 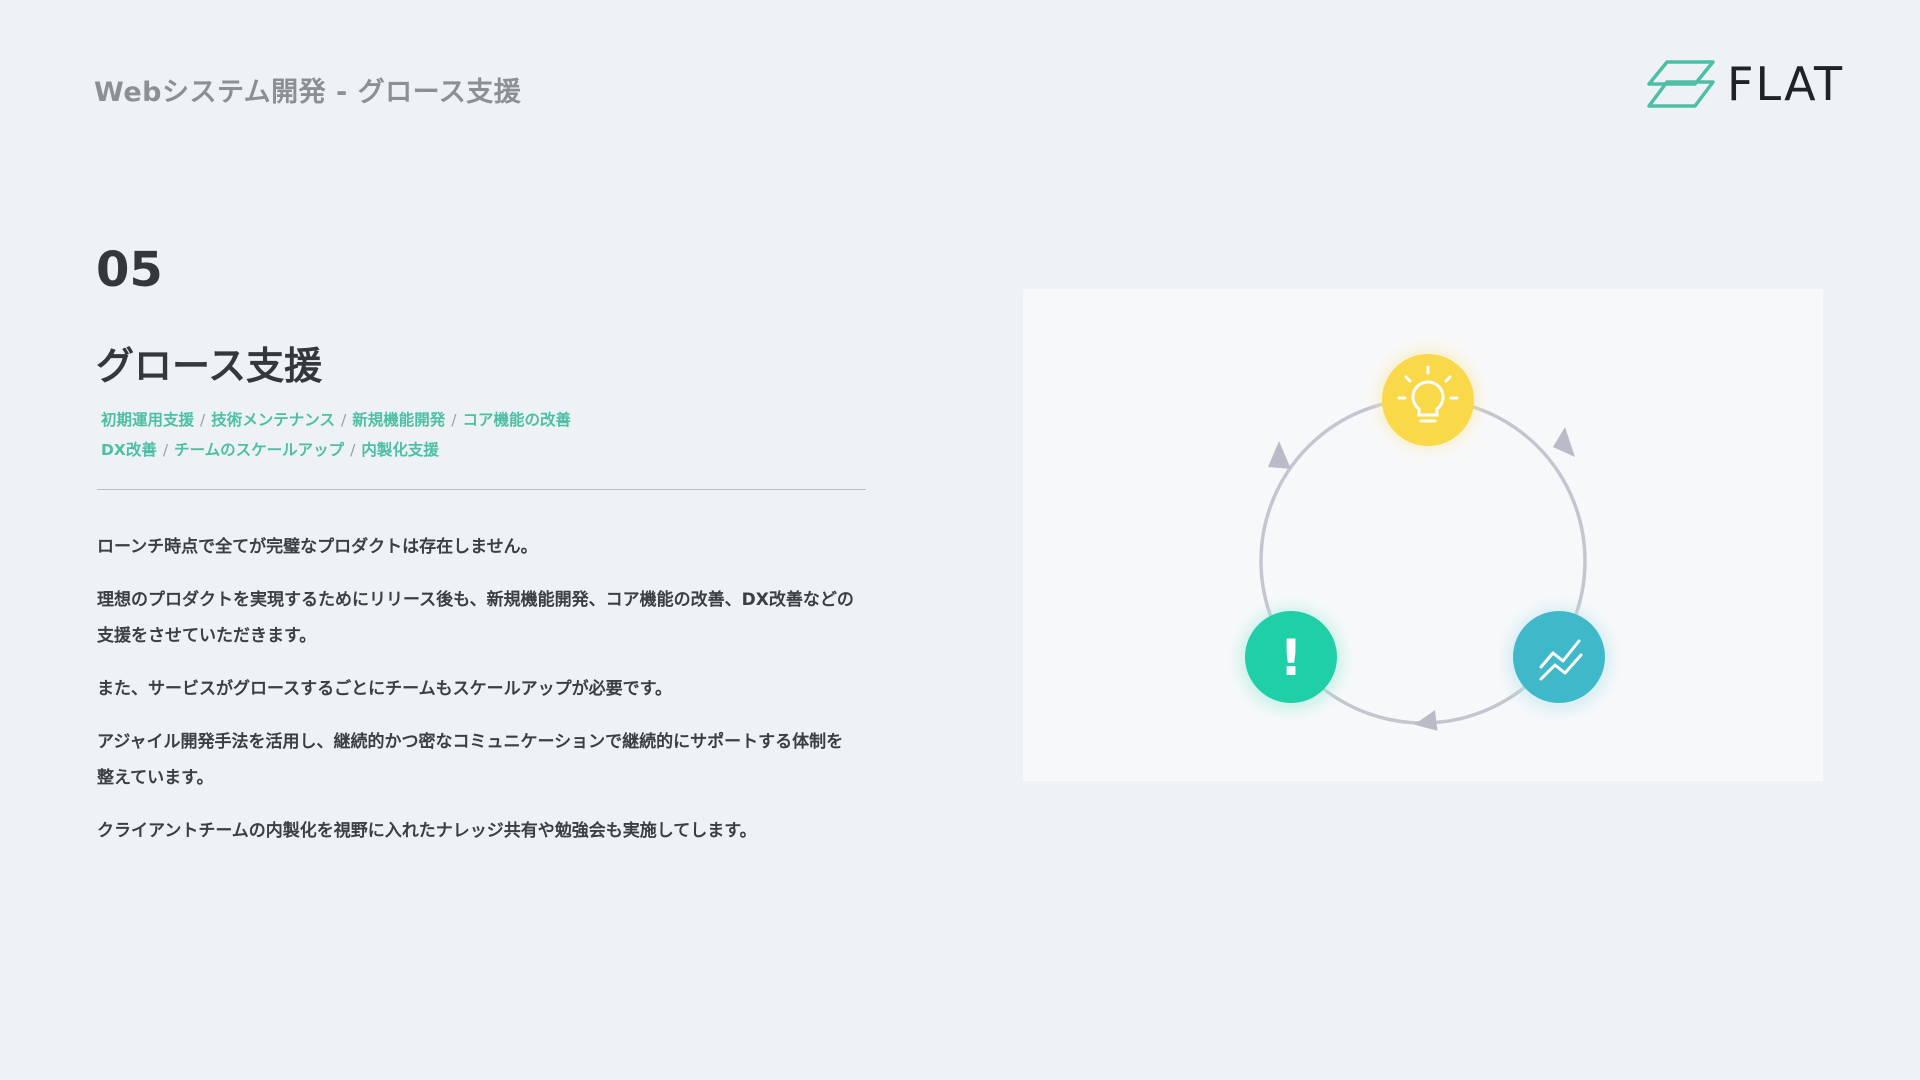 I want to click on alert-node: !, so click(x=1291, y=659).